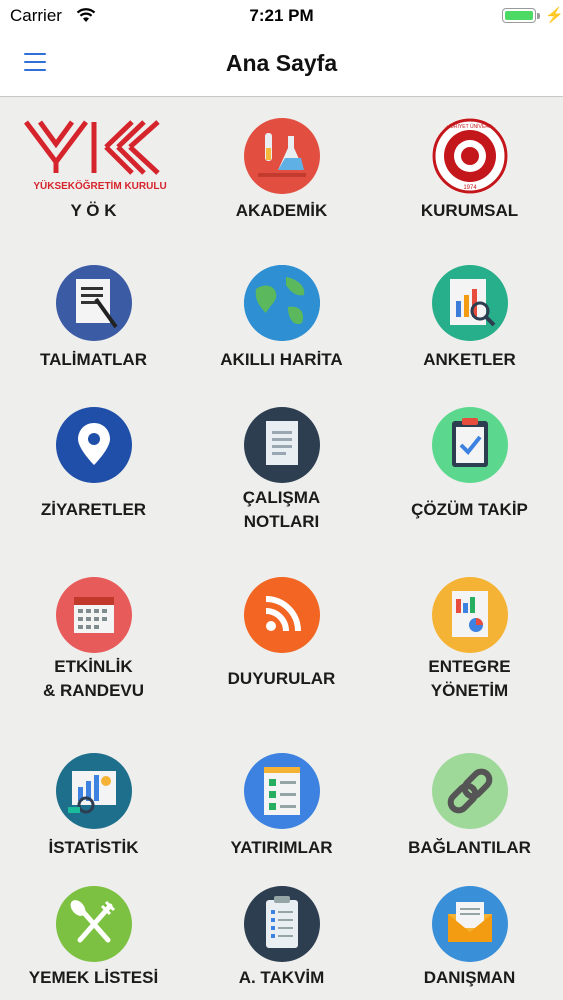  Describe the element at coordinates (281, 521) in the screenshot. I see `tile-label-line2: NOTLARI` at that location.